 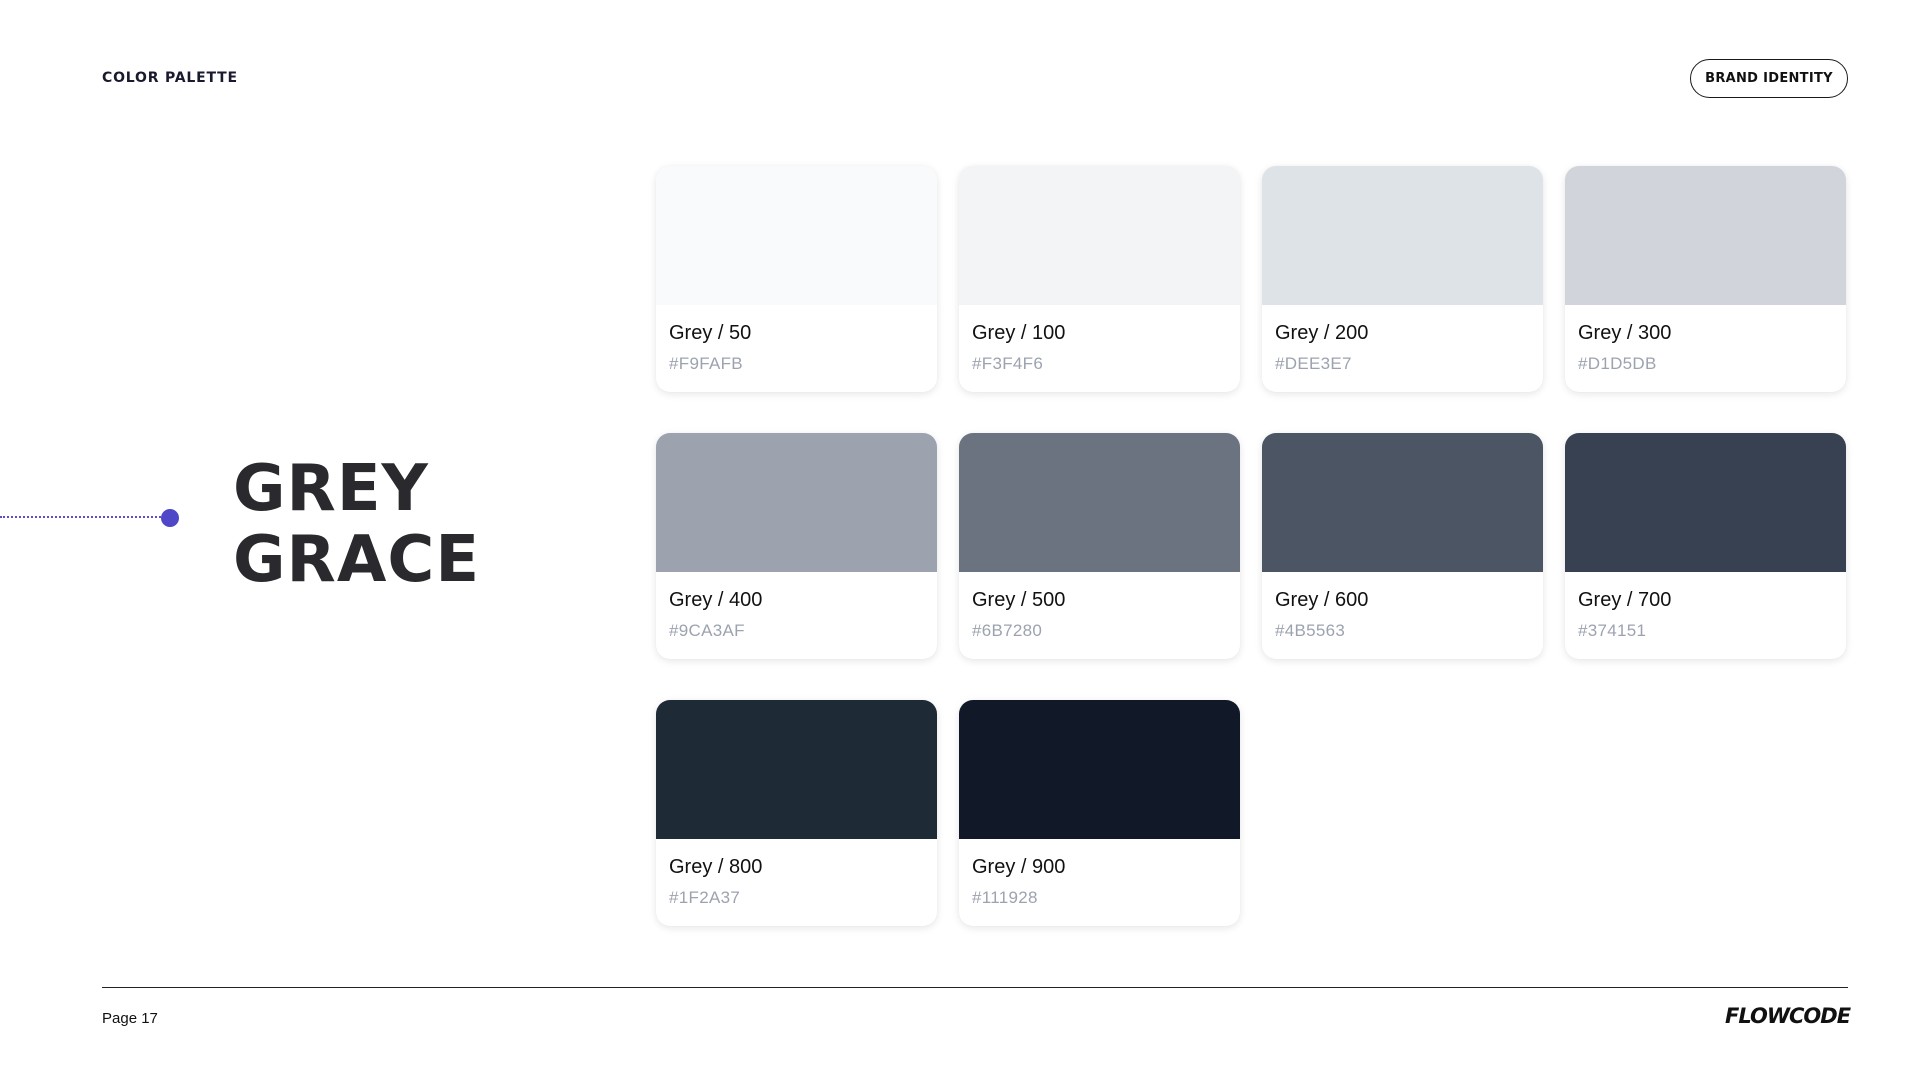 I want to click on title-line-2: GRACE, so click(x=357, y=560).